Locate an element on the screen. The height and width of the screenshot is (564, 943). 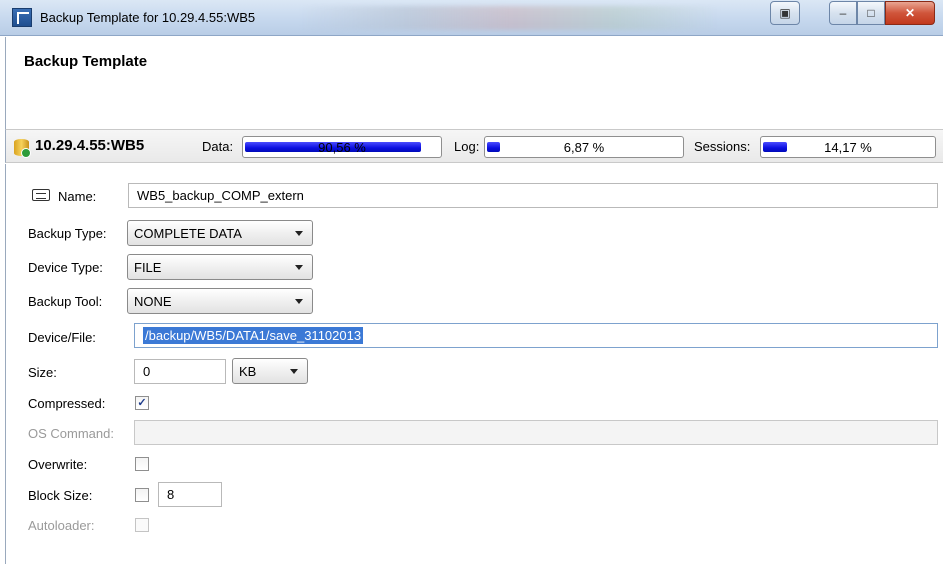
sessions-usage-meter: 14,17 % is located at coordinates (848, 147).